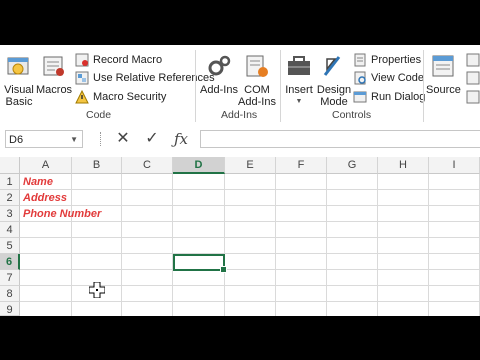 The image size is (480, 360). Describe the element at coordinates (82, 97) in the screenshot. I see `warning-icon` at that location.